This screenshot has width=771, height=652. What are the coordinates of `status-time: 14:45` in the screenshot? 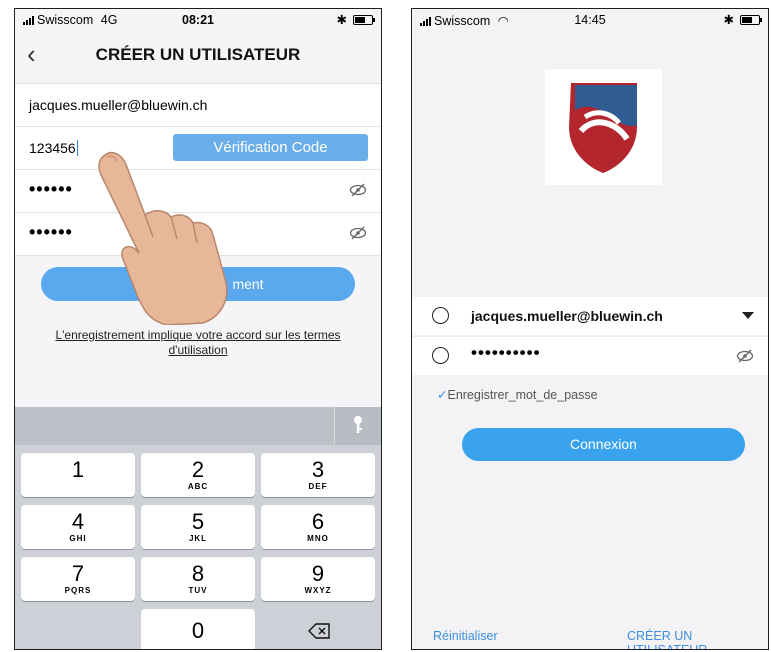 It's located at (590, 20).